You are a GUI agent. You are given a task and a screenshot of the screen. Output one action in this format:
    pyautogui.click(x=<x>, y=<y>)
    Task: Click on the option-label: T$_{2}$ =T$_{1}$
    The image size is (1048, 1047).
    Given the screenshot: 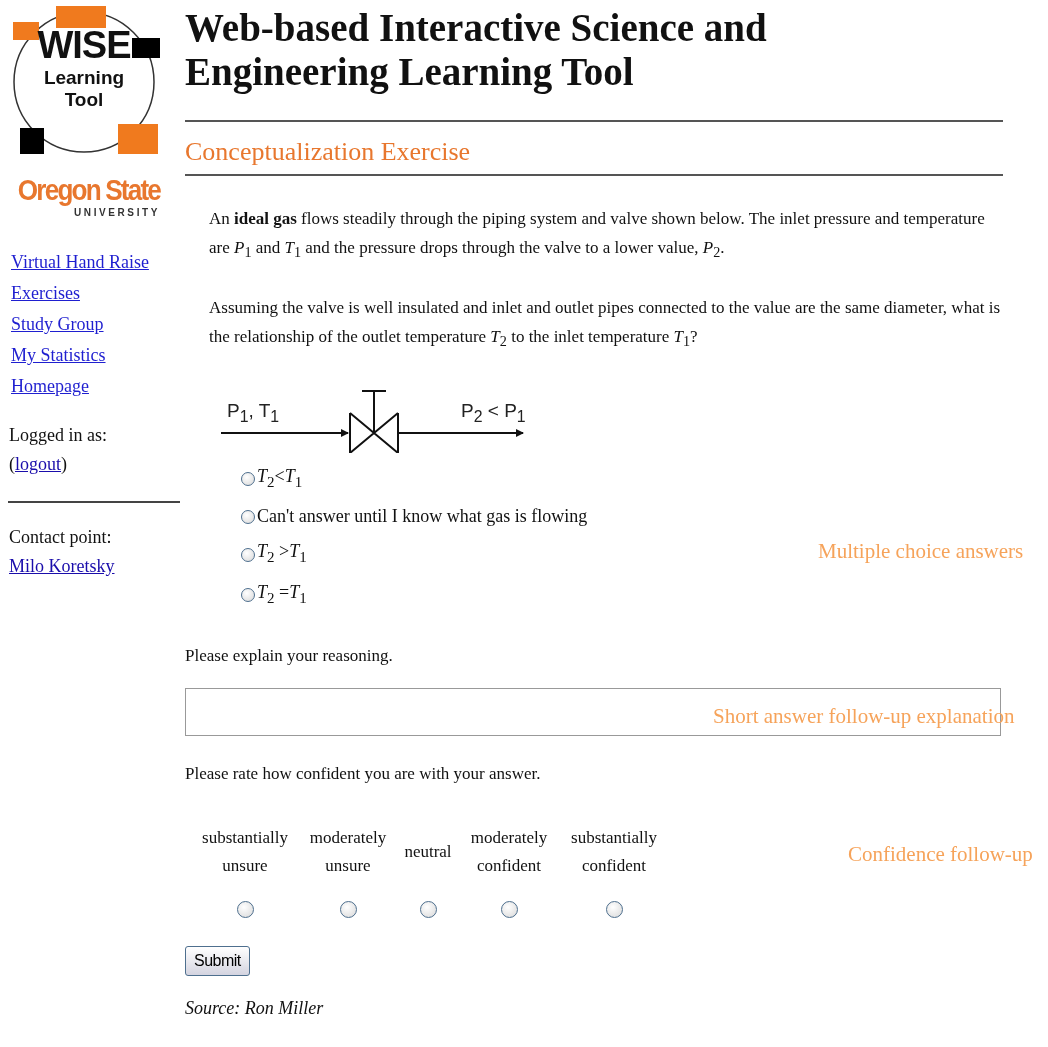 What is the action you would take?
    pyautogui.click(x=282, y=594)
    